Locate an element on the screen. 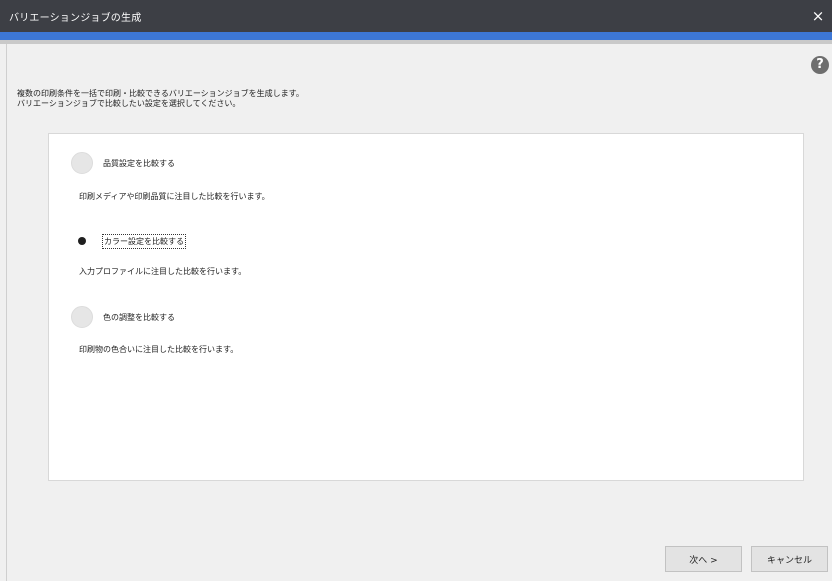  next-button: 次へ > is located at coordinates (703, 559).